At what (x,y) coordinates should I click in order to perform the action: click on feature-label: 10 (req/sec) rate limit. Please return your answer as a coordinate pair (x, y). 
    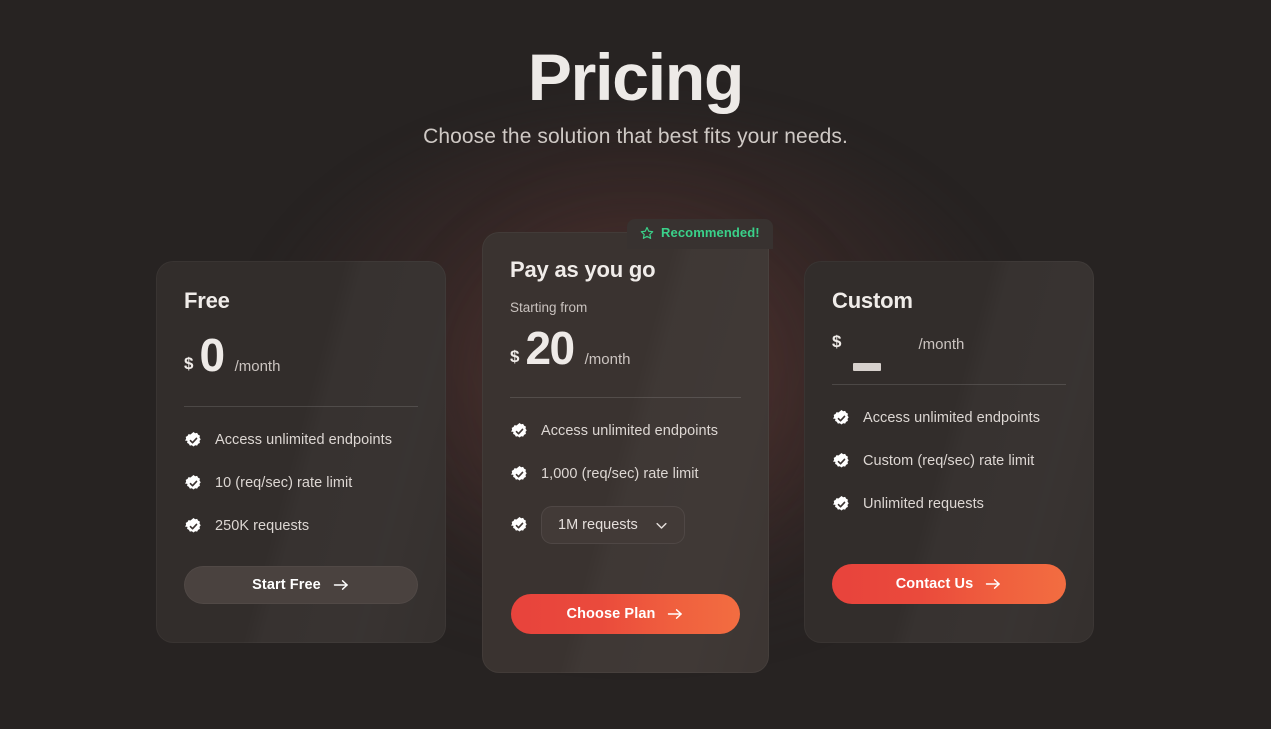
    Looking at the image, I should click on (284, 483).